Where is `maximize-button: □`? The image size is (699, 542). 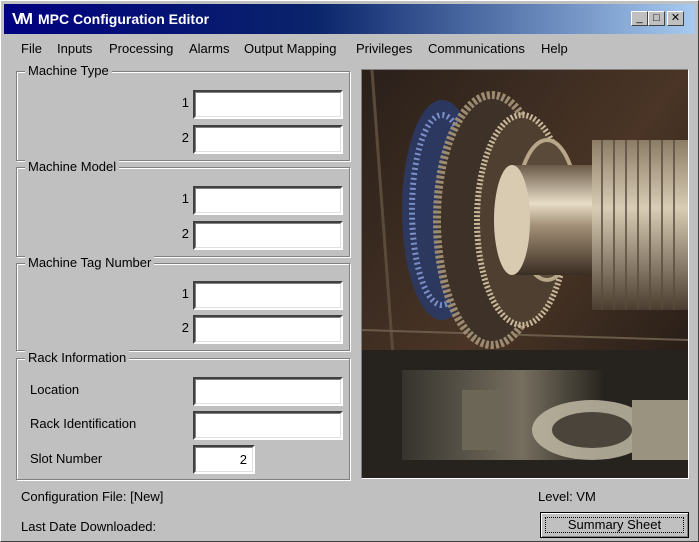 maximize-button: □ is located at coordinates (656, 18).